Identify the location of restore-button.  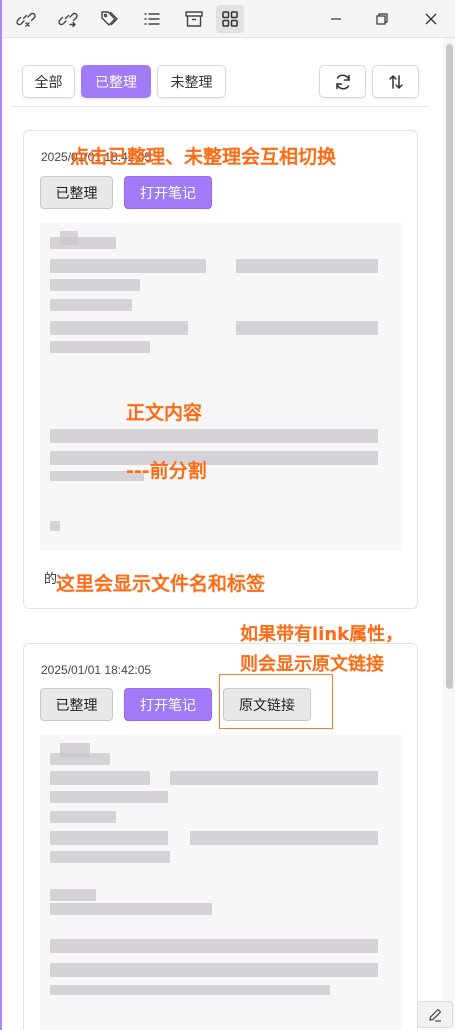
(382, 19).